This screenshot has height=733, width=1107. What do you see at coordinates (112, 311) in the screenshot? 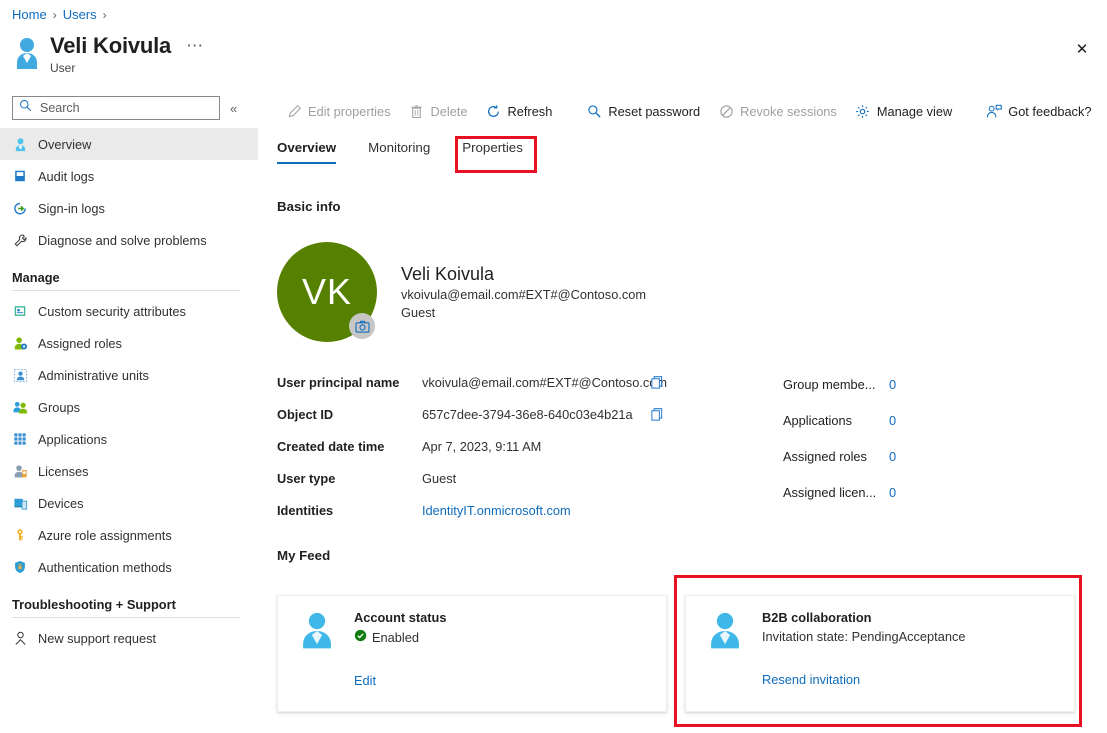
I see `sidebar-item-label: Custom security attributes` at bounding box center [112, 311].